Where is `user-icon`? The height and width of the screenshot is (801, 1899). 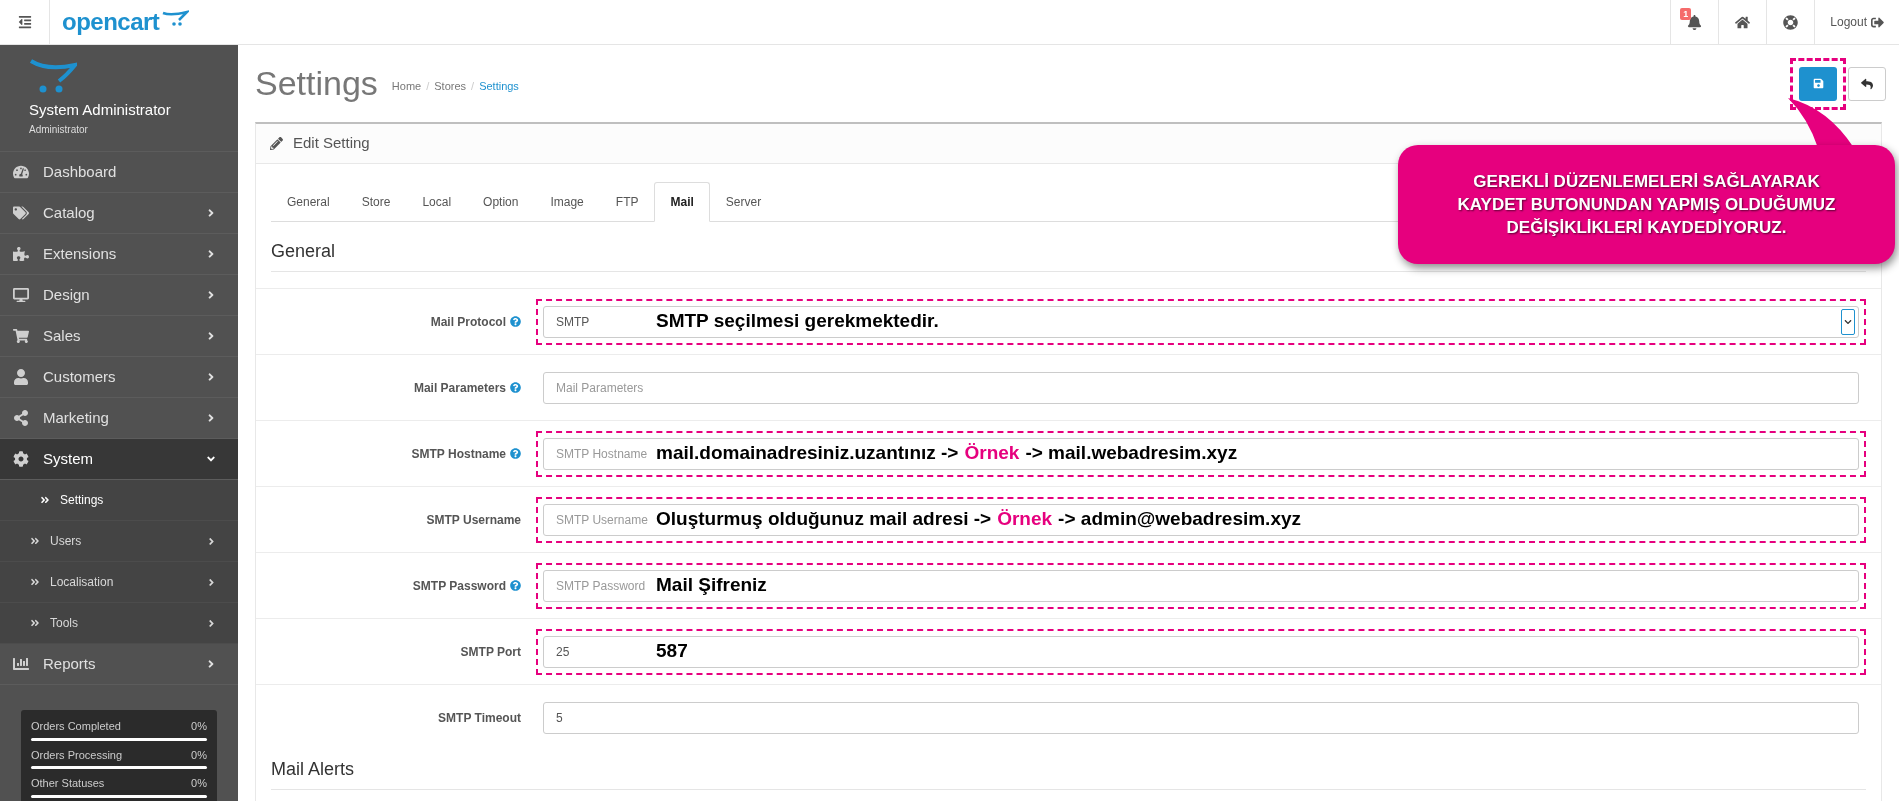 user-icon is located at coordinates (21, 377).